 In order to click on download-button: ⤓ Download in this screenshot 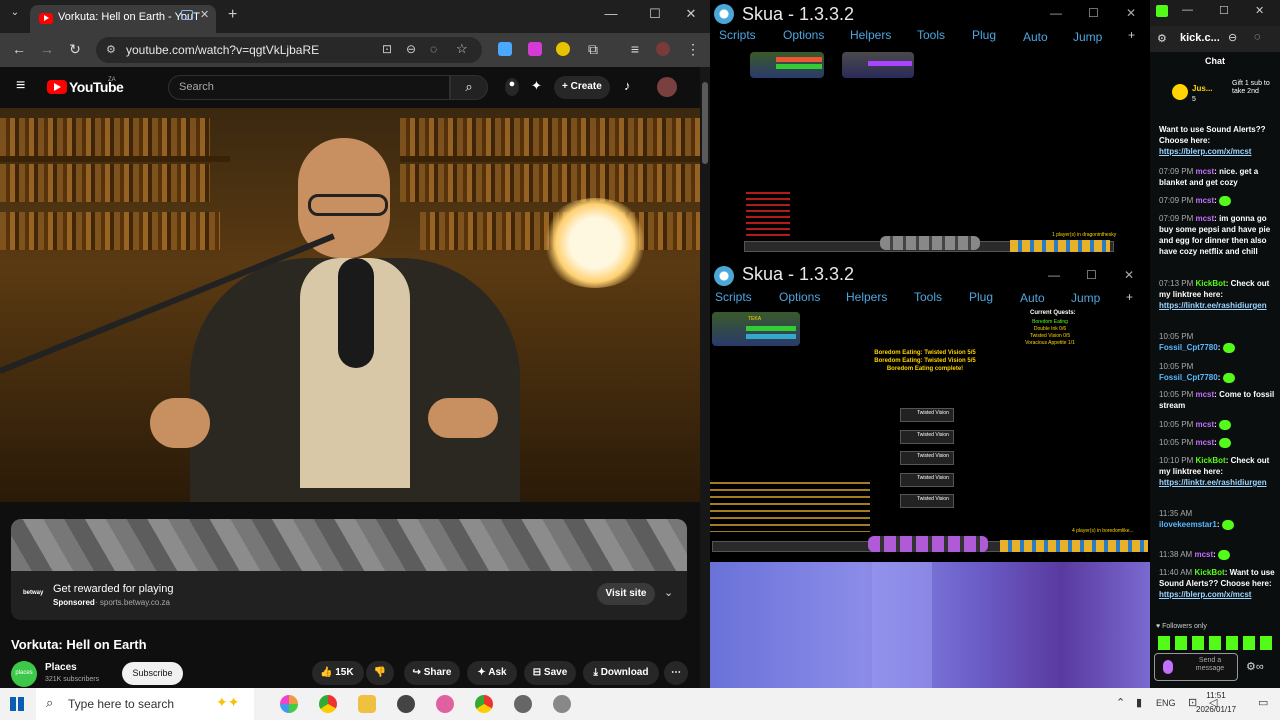, I will do `click(621, 673)`.